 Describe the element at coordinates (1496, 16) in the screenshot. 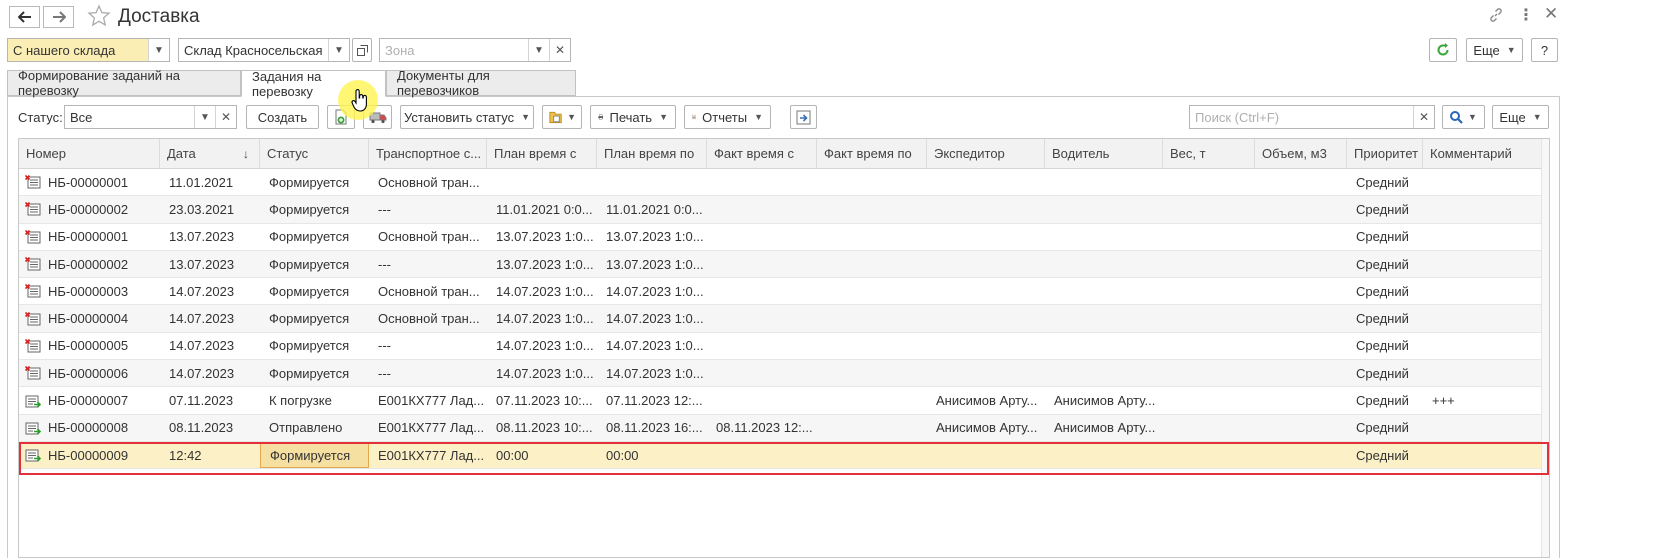

I see `link-button` at that location.